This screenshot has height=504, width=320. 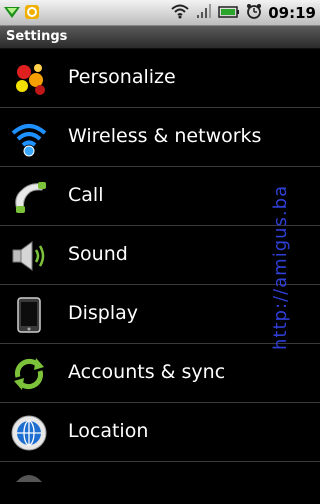 What do you see at coordinates (122, 77) in the screenshot?
I see `settings-item-label: Personalize` at bounding box center [122, 77].